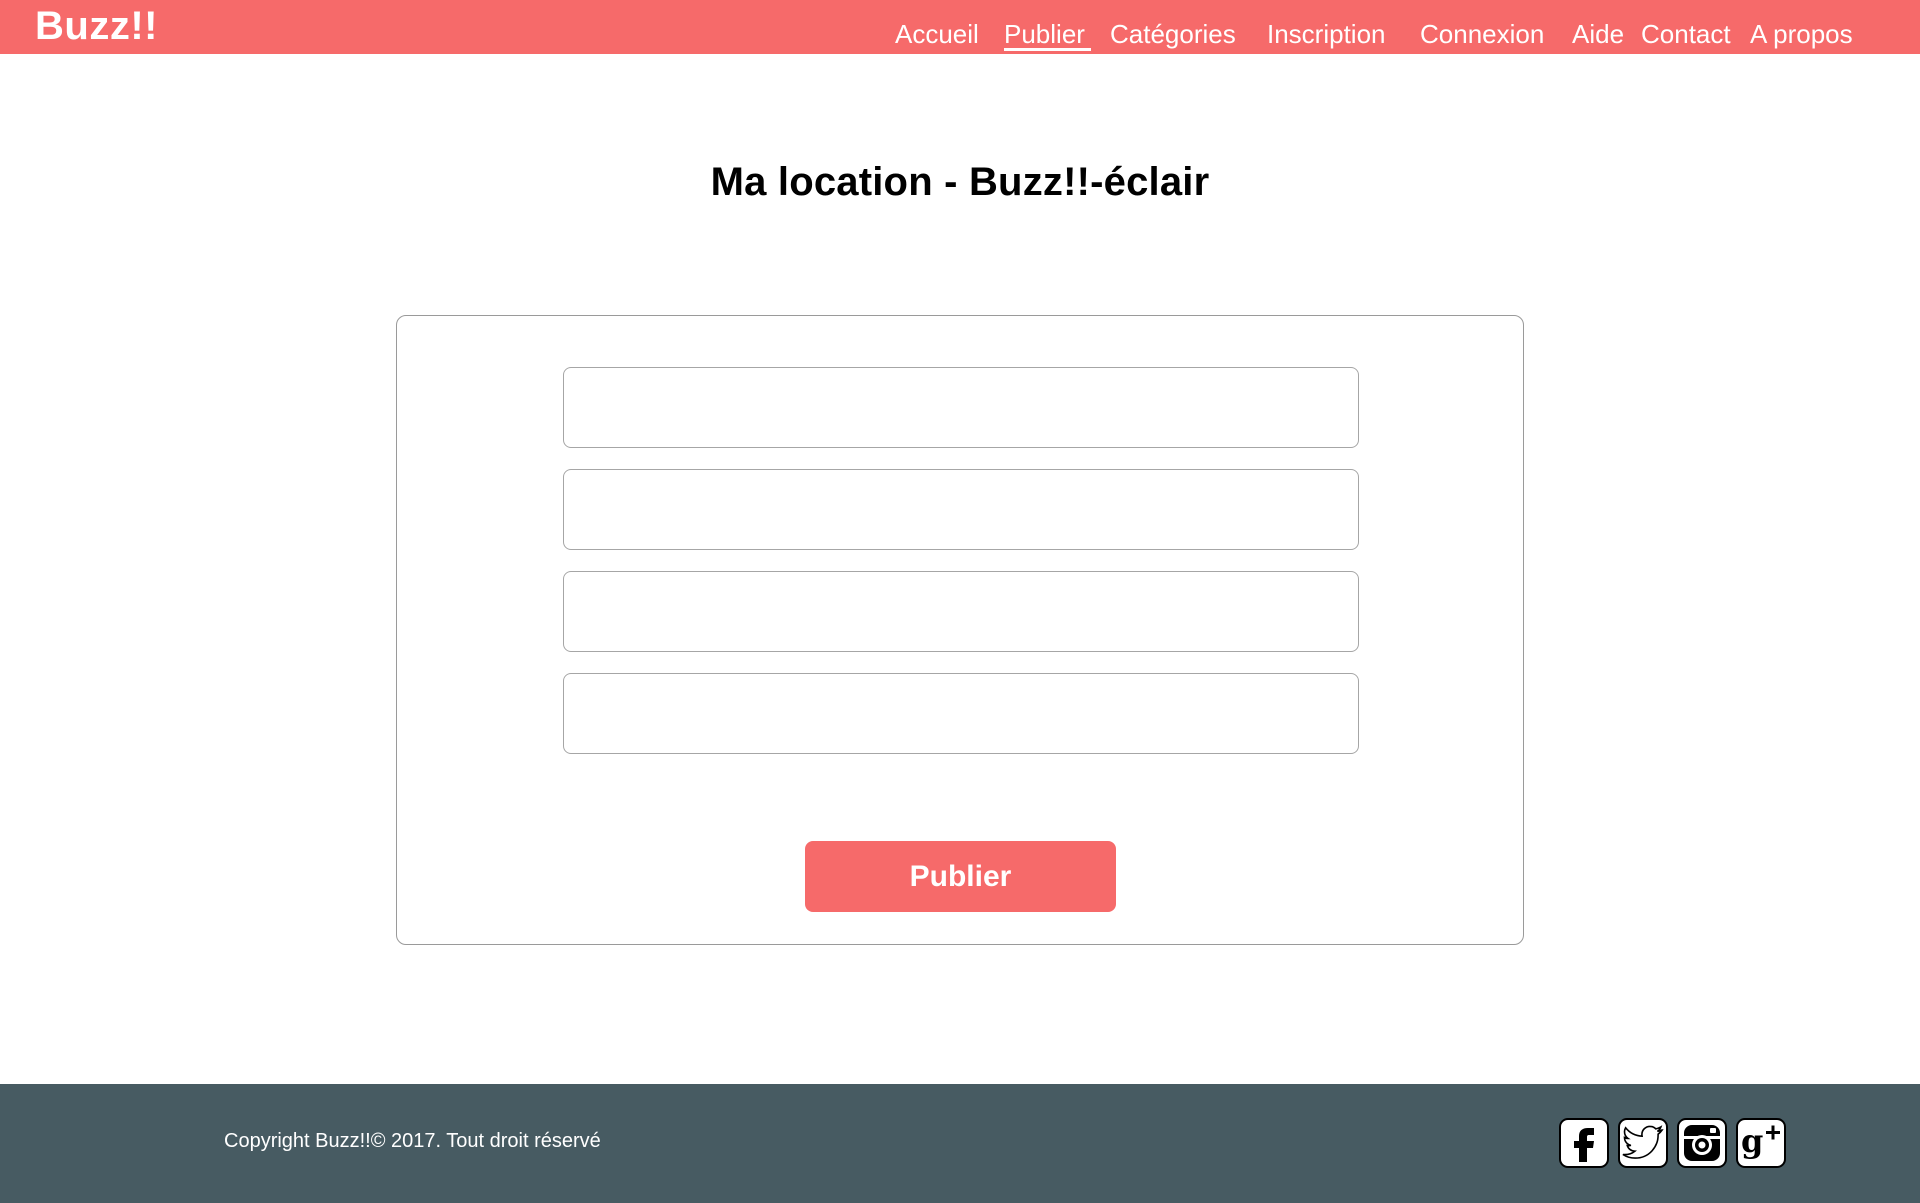 The width and height of the screenshot is (1920, 1203). I want to click on page-title: Ma location - Buzz!!-éclair, so click(960, 182).